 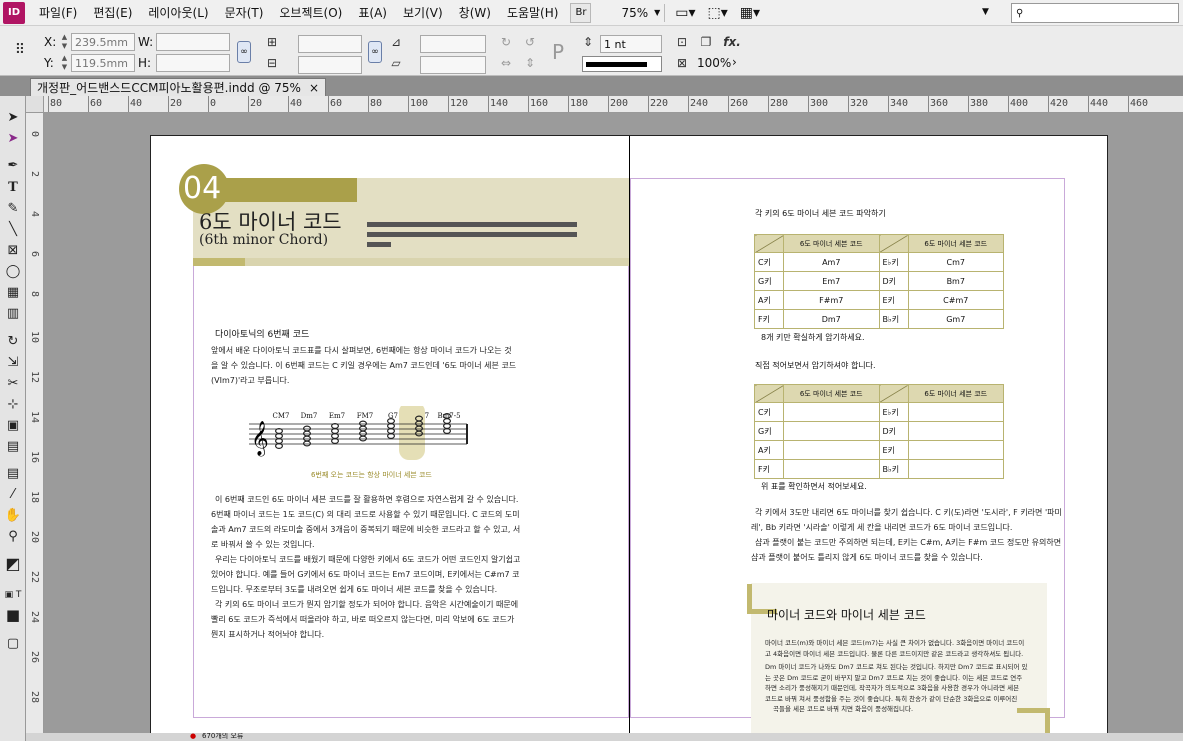 I want to click on y-field: 119.5mm, so click(x=103, y=63).